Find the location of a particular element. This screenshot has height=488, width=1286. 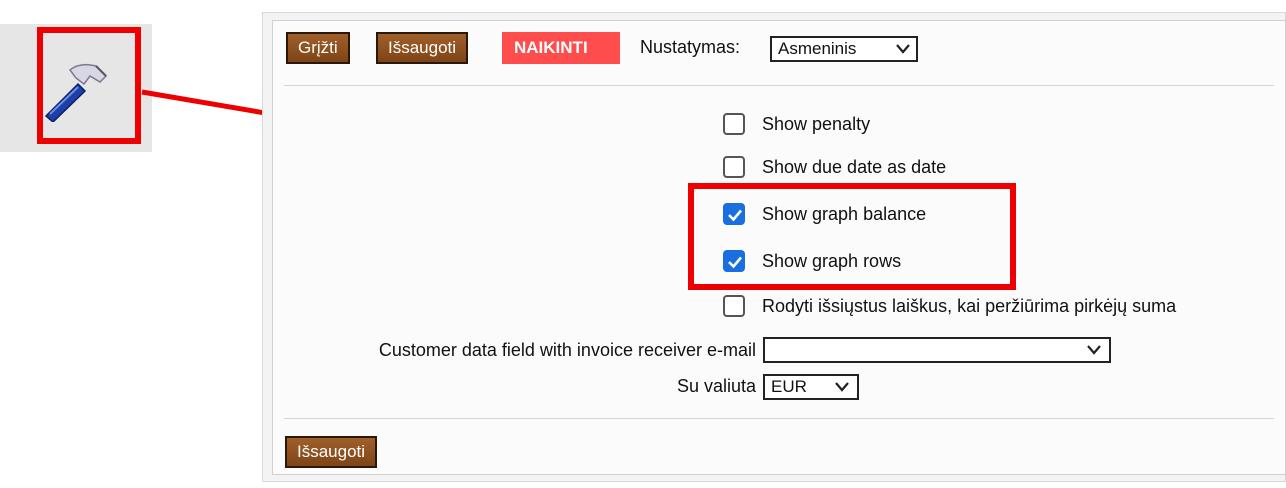

option-label-show-graph-balance: Show graph balance is located at coordinates (844, 214).